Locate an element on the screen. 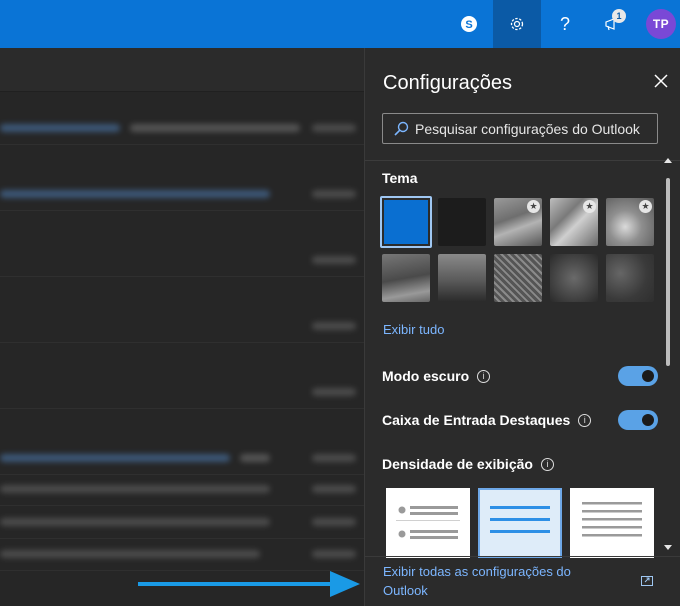 This screenshot has height=606, width=680. view-all-themes-link: Exibir tudo is located at coordinates (413, 329).